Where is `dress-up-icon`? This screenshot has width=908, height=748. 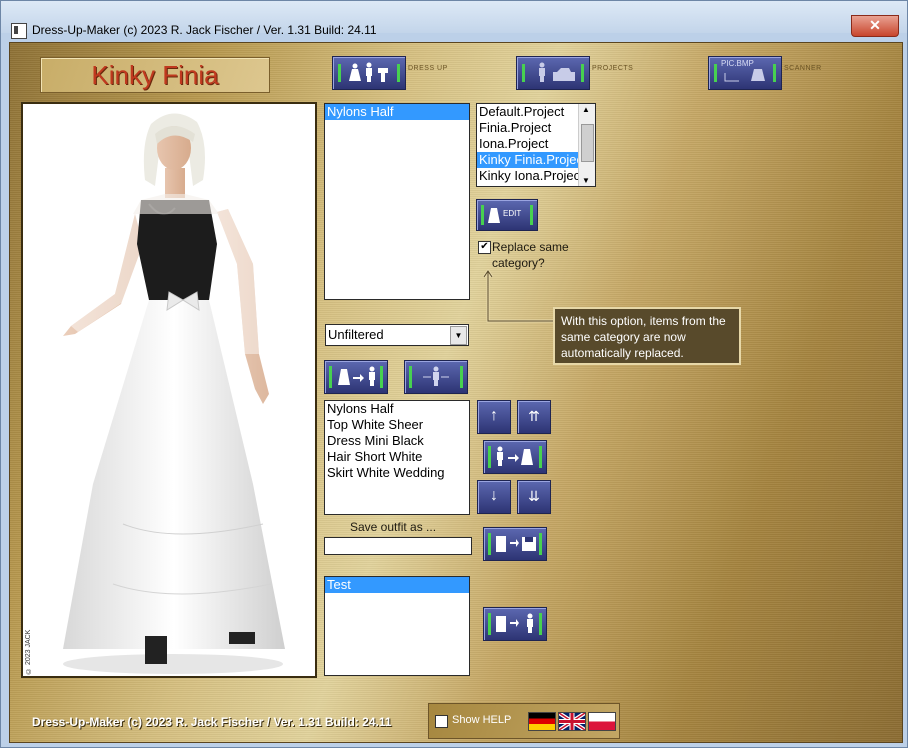 dress-up-icon is located at coordinates (369, 72).